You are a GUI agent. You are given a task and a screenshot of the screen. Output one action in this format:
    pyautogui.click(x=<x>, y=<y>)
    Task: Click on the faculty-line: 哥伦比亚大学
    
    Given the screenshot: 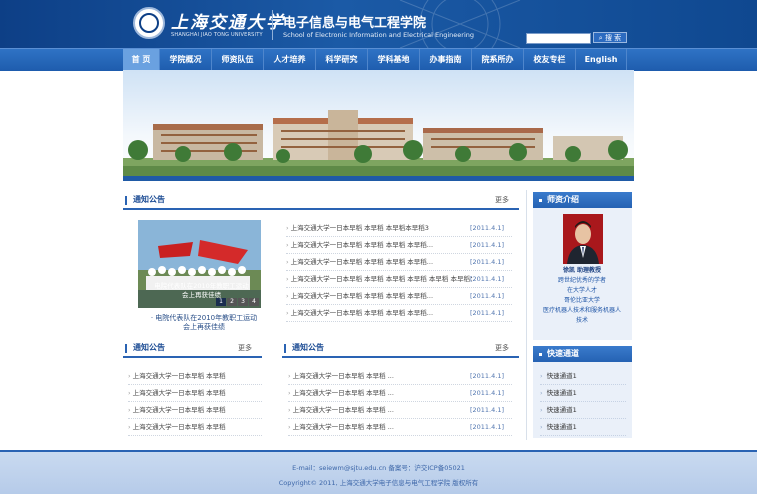 What is the action you would take?
    pyautogui.click(x=581, y=300)
    